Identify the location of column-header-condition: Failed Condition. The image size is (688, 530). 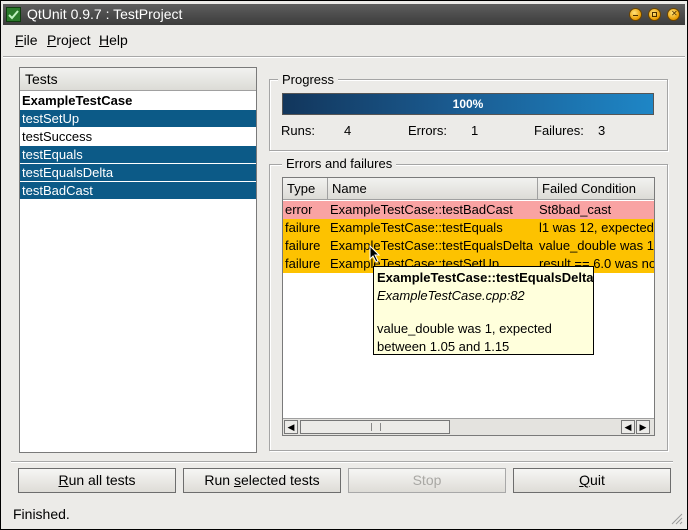
(596, 189).